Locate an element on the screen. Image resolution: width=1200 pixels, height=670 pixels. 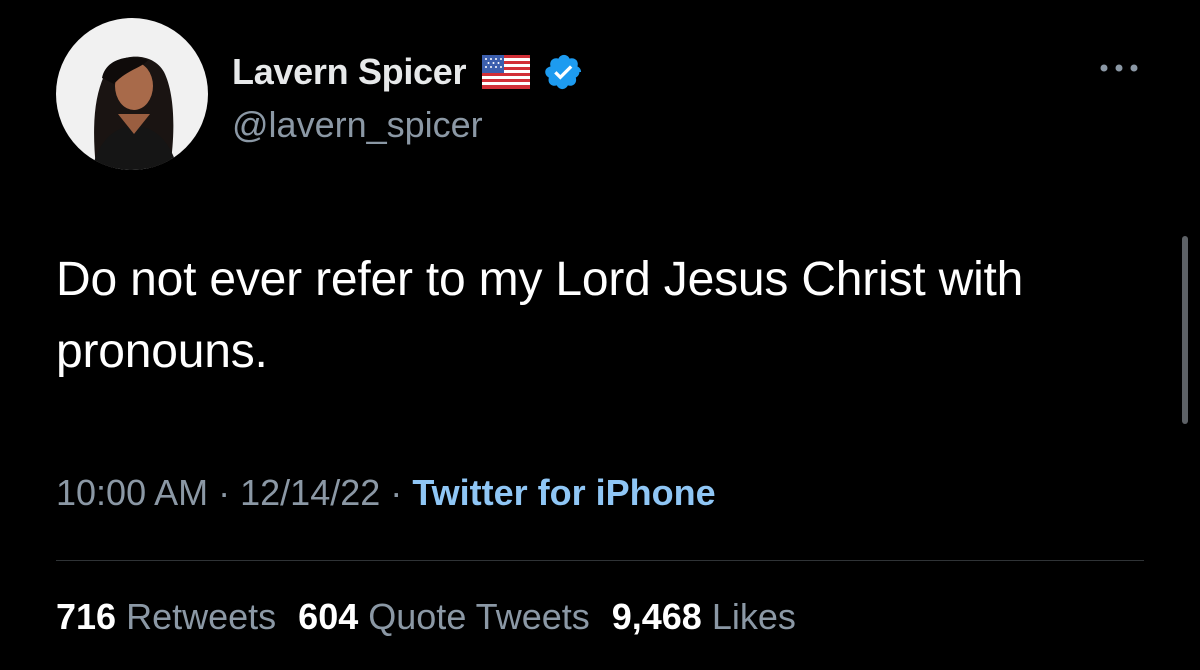
likes-label: Likes is located at coordinates (753, 616).